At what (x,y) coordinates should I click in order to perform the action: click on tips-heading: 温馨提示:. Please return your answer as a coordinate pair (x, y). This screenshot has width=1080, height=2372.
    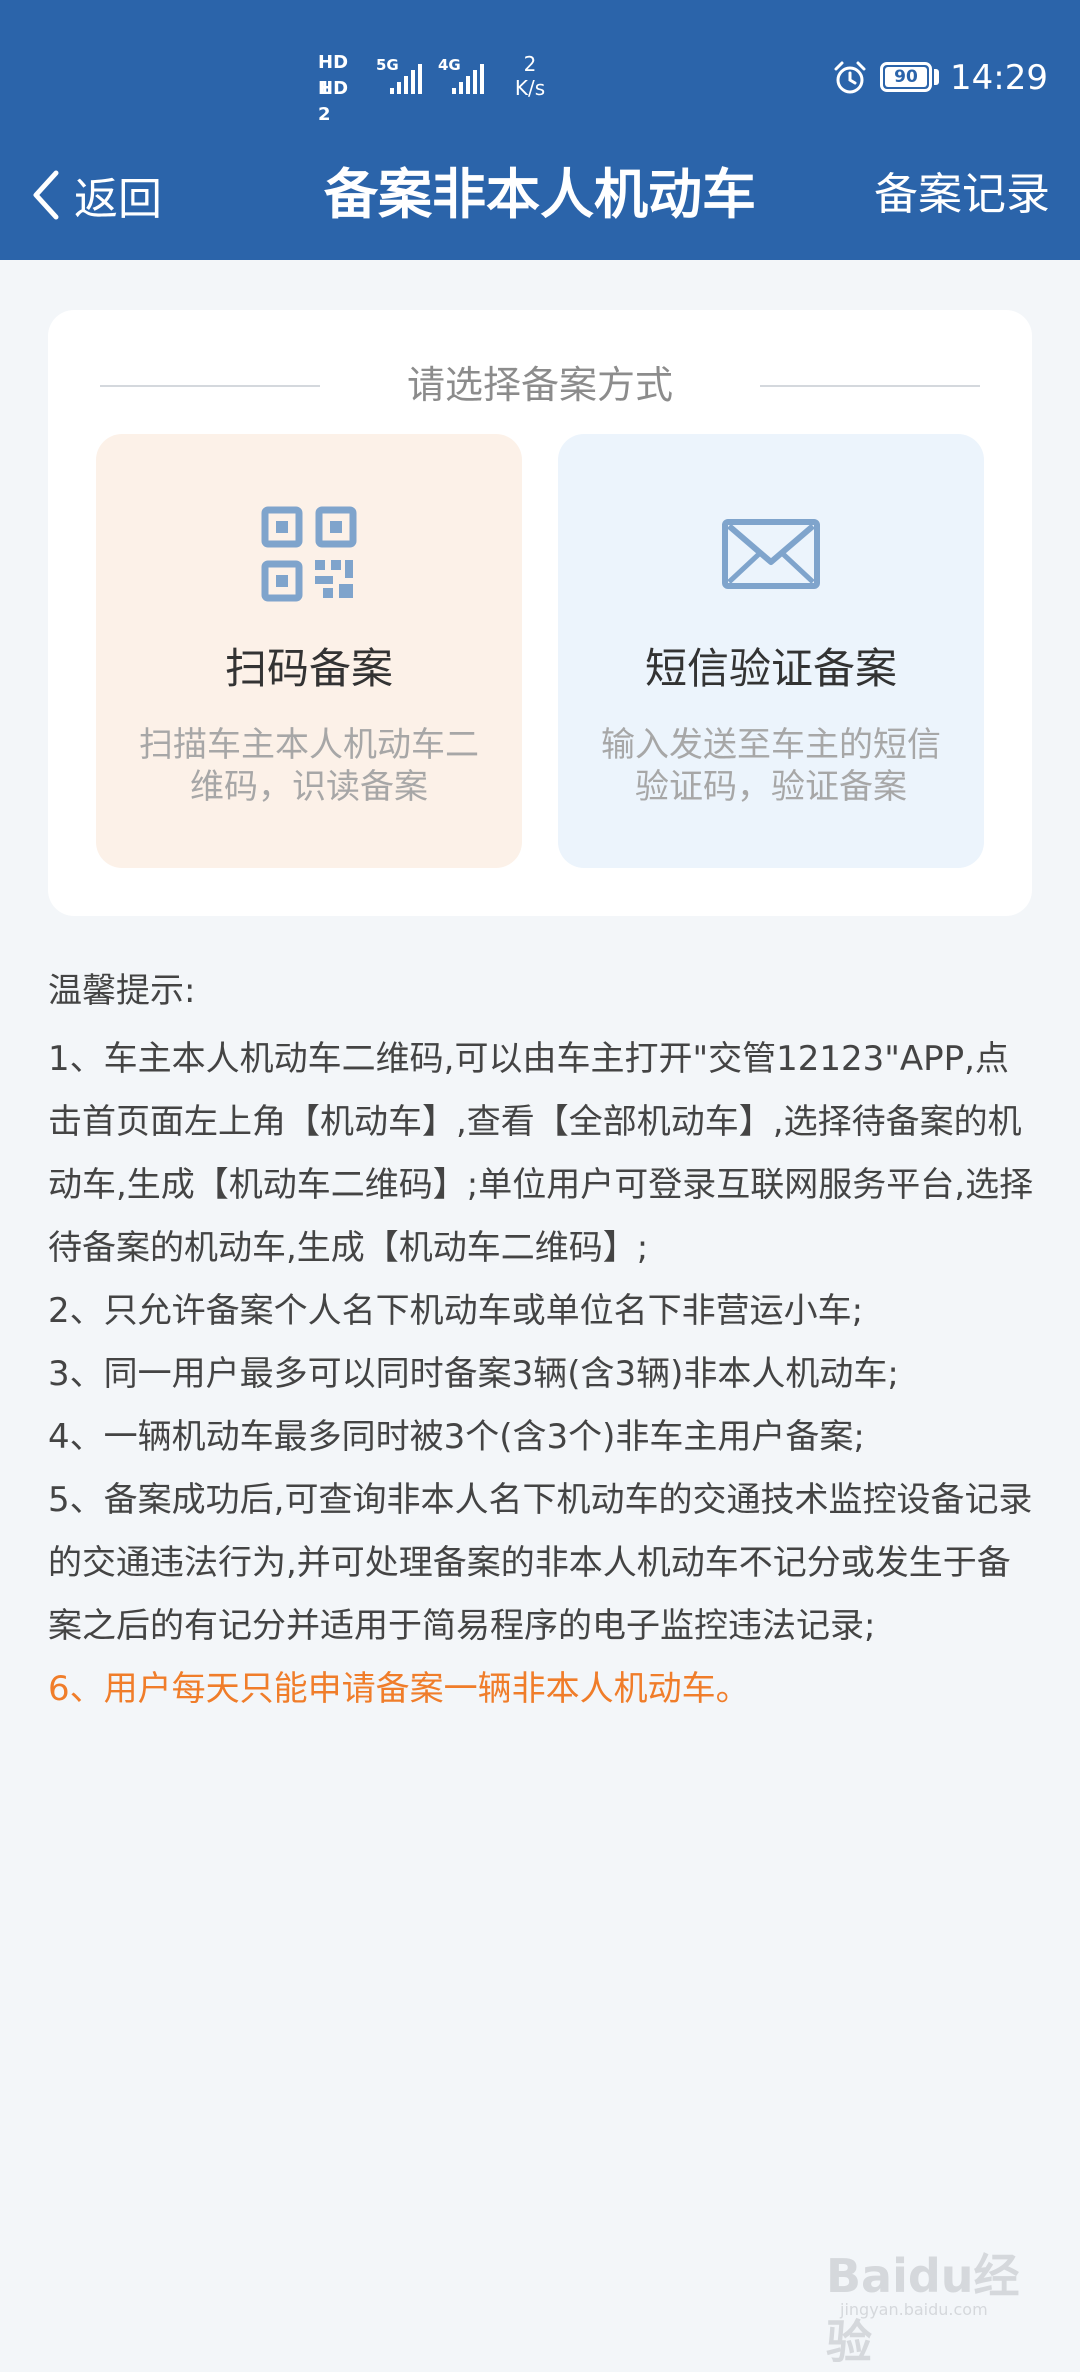
    Looking at the image, I should click on (122, 991).